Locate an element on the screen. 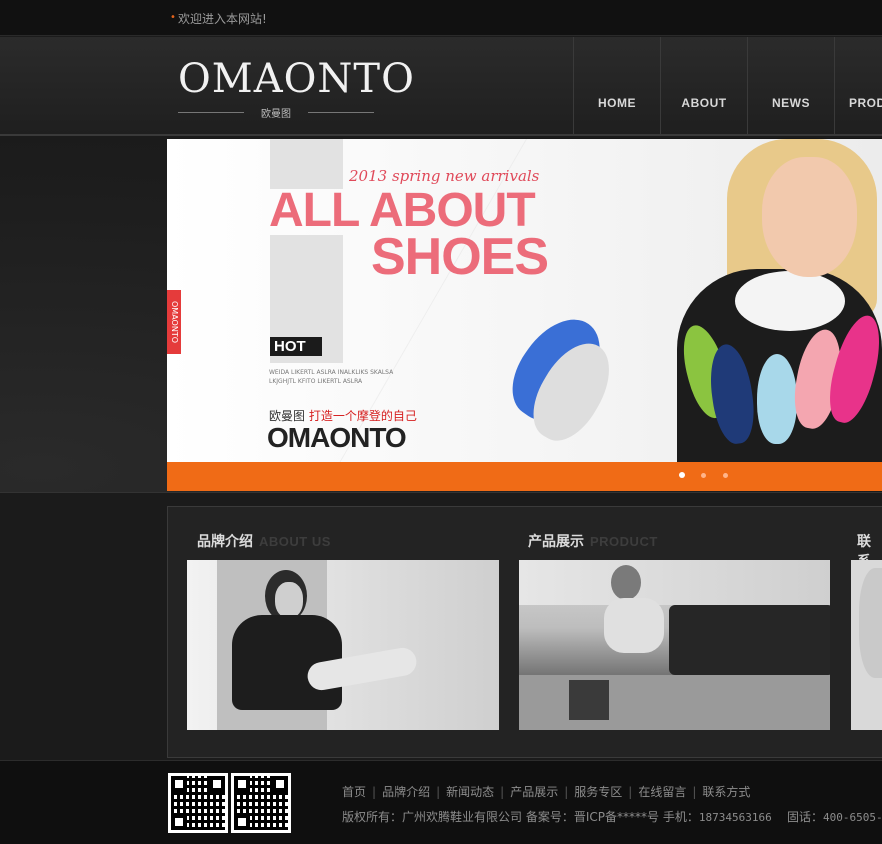 This screenshot has width=882, height=844. footer-links: 首页 | 品牌介绍 | 新闻动态 | 产品展示 | 服务专区 | 在线留言 | 联系方式 is located at coordinates (546, 791).